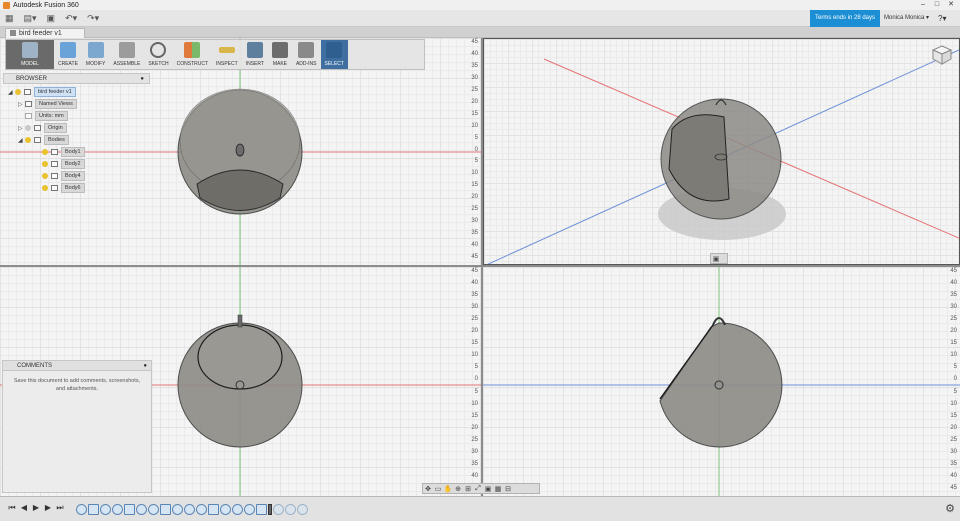 This screenshot has width=960, height=521. What do you see at coordinates (448, 489) in the screenshot?
I see `pan-icon: ✋` at bounding box center [448, 489].